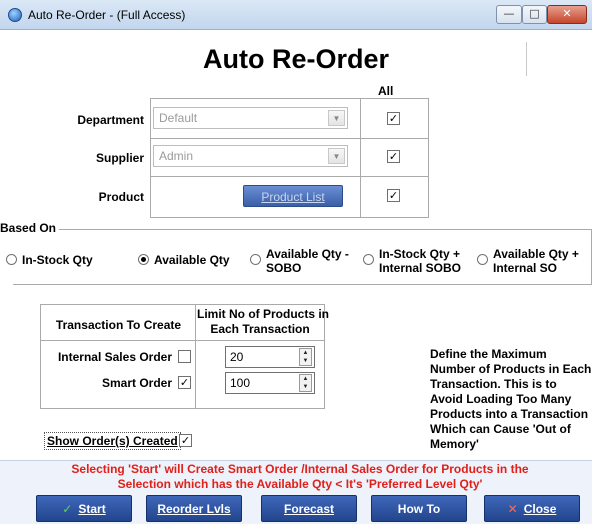  I want to click on start-label: Start, so click(92, 509).